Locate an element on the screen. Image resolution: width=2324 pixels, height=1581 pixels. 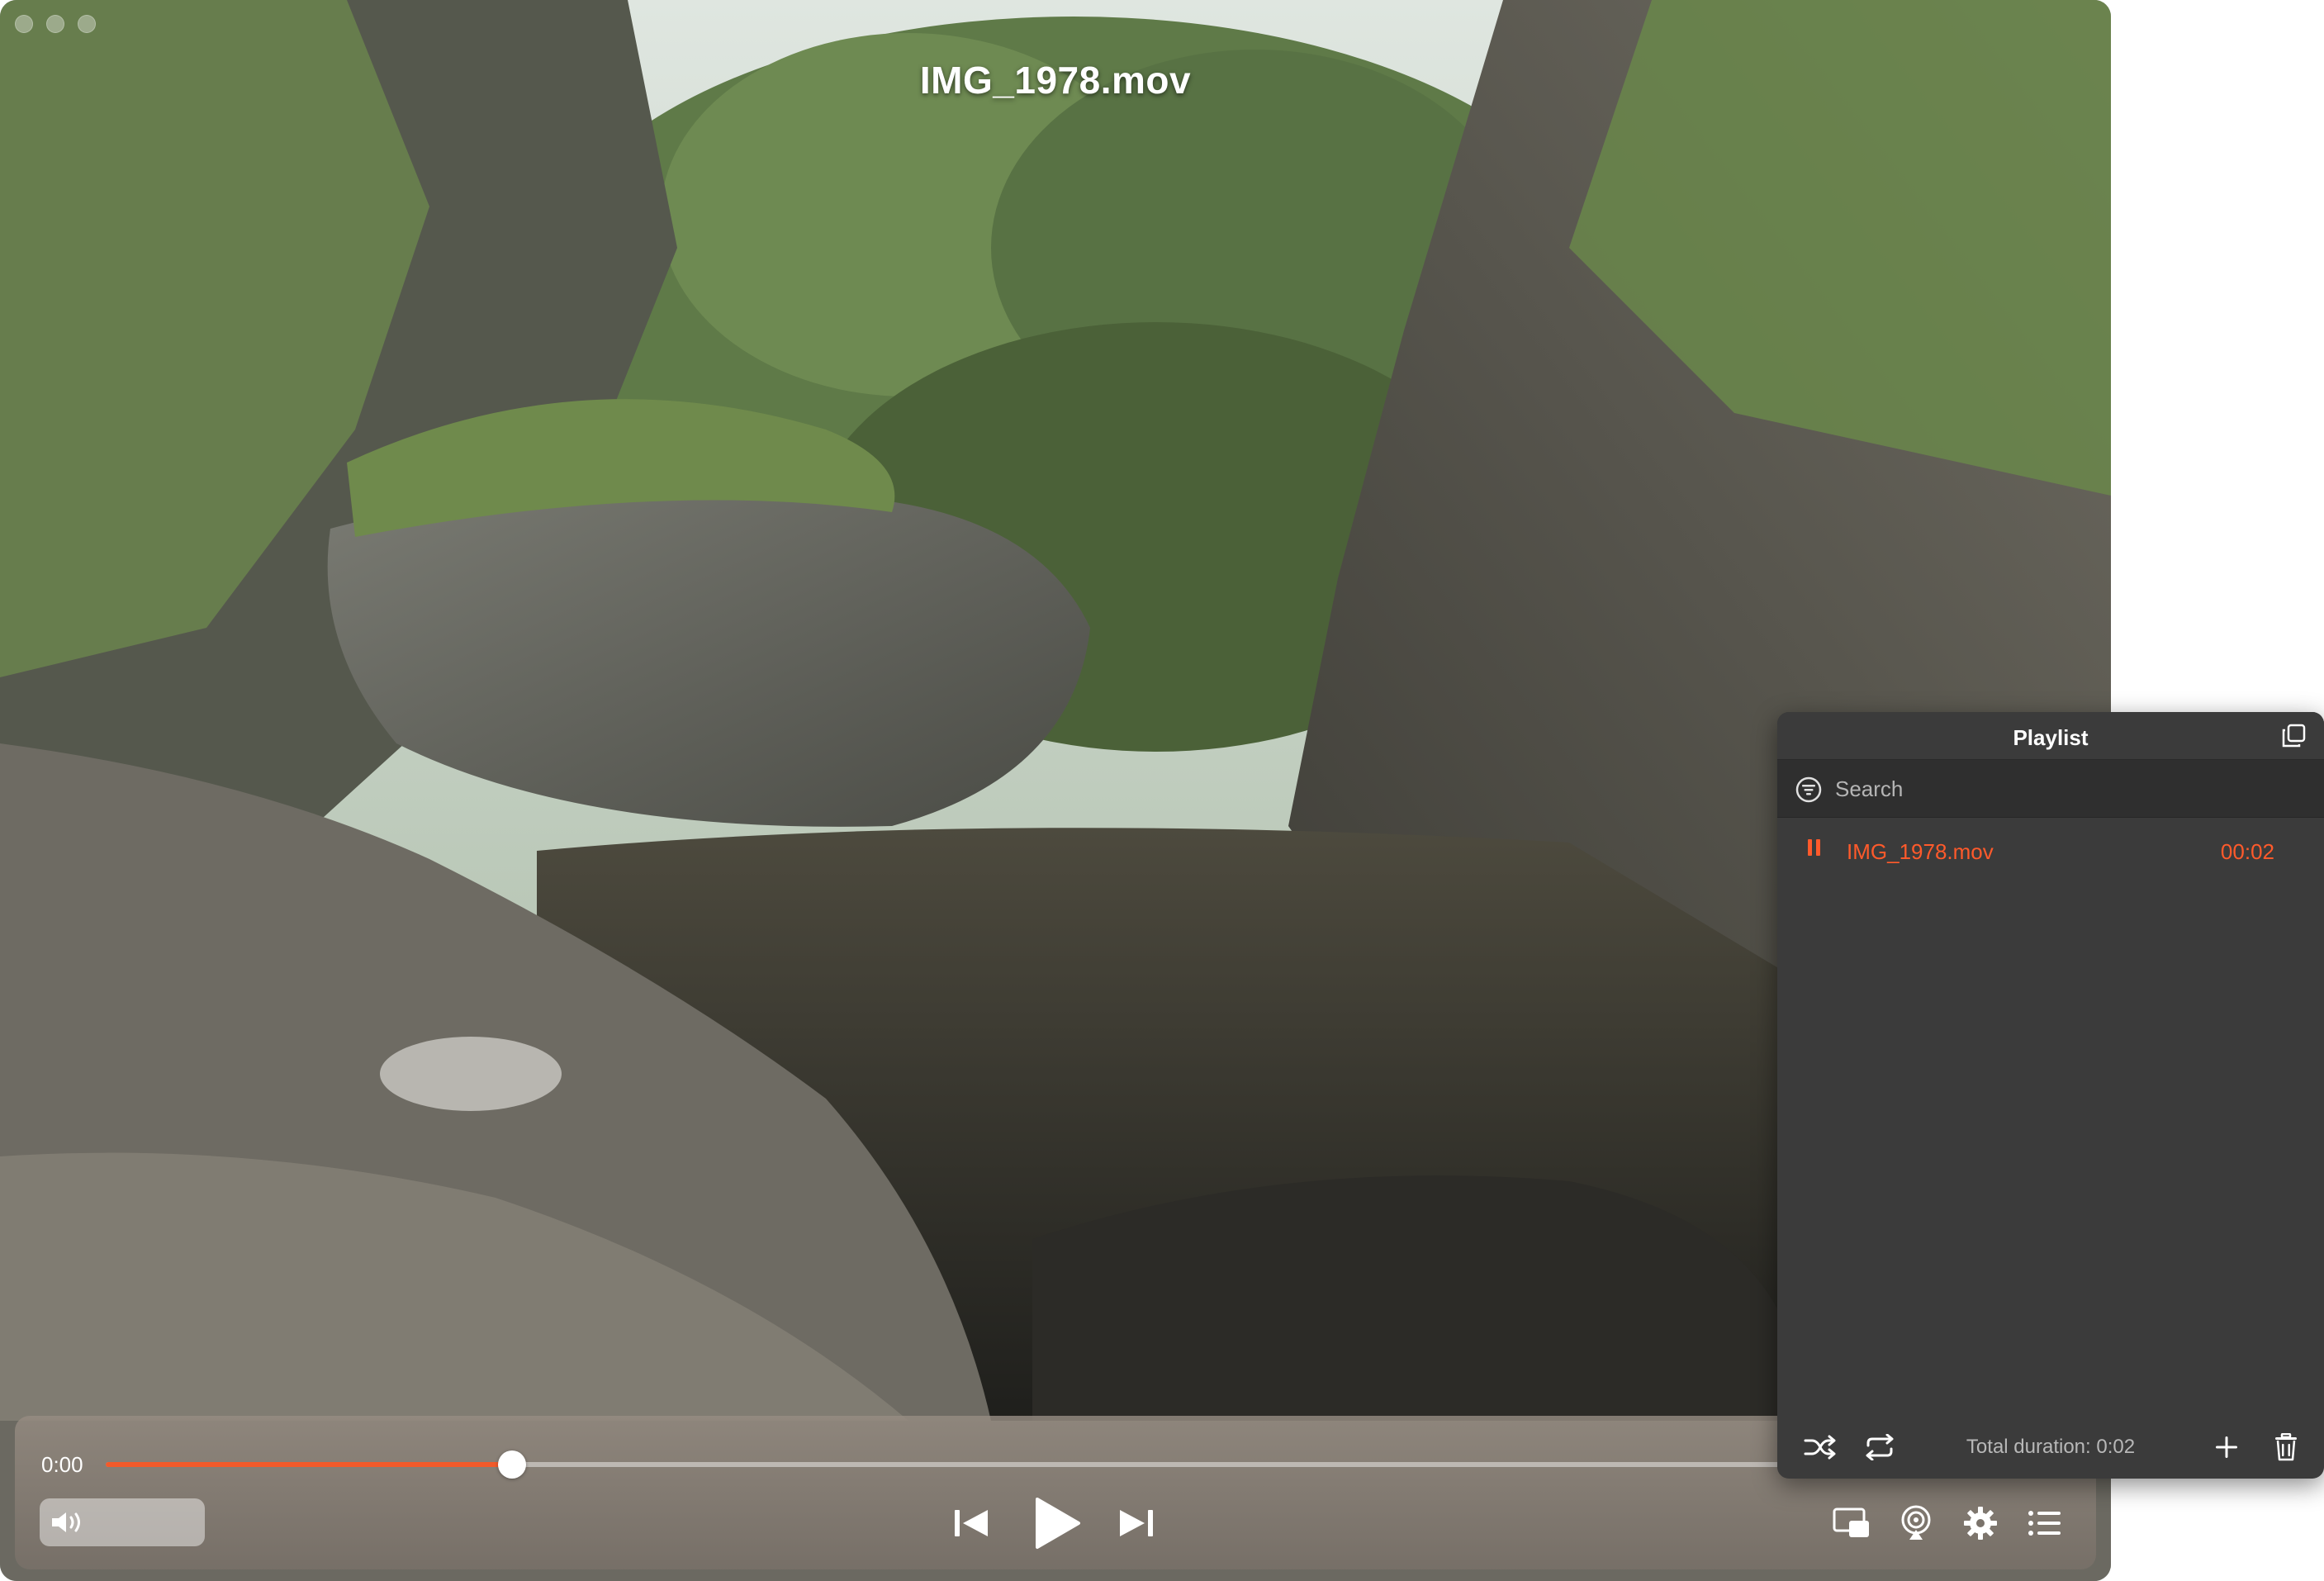
seek-progress is located at coordinates (309, 1464).